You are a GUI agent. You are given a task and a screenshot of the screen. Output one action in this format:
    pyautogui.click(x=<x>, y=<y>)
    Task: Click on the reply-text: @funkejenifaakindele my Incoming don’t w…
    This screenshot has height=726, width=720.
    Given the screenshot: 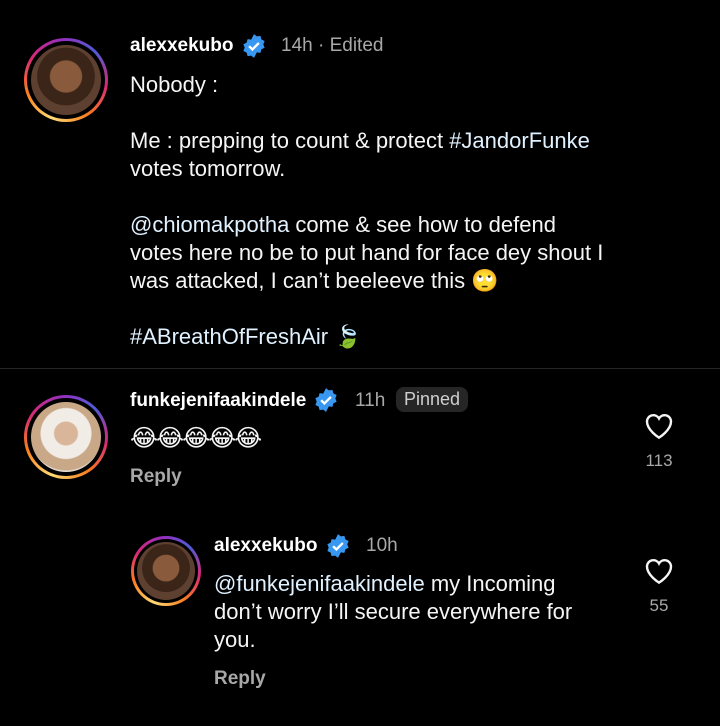 What is the action you would take?
    pyautogui.click(x=419, y=612)
    